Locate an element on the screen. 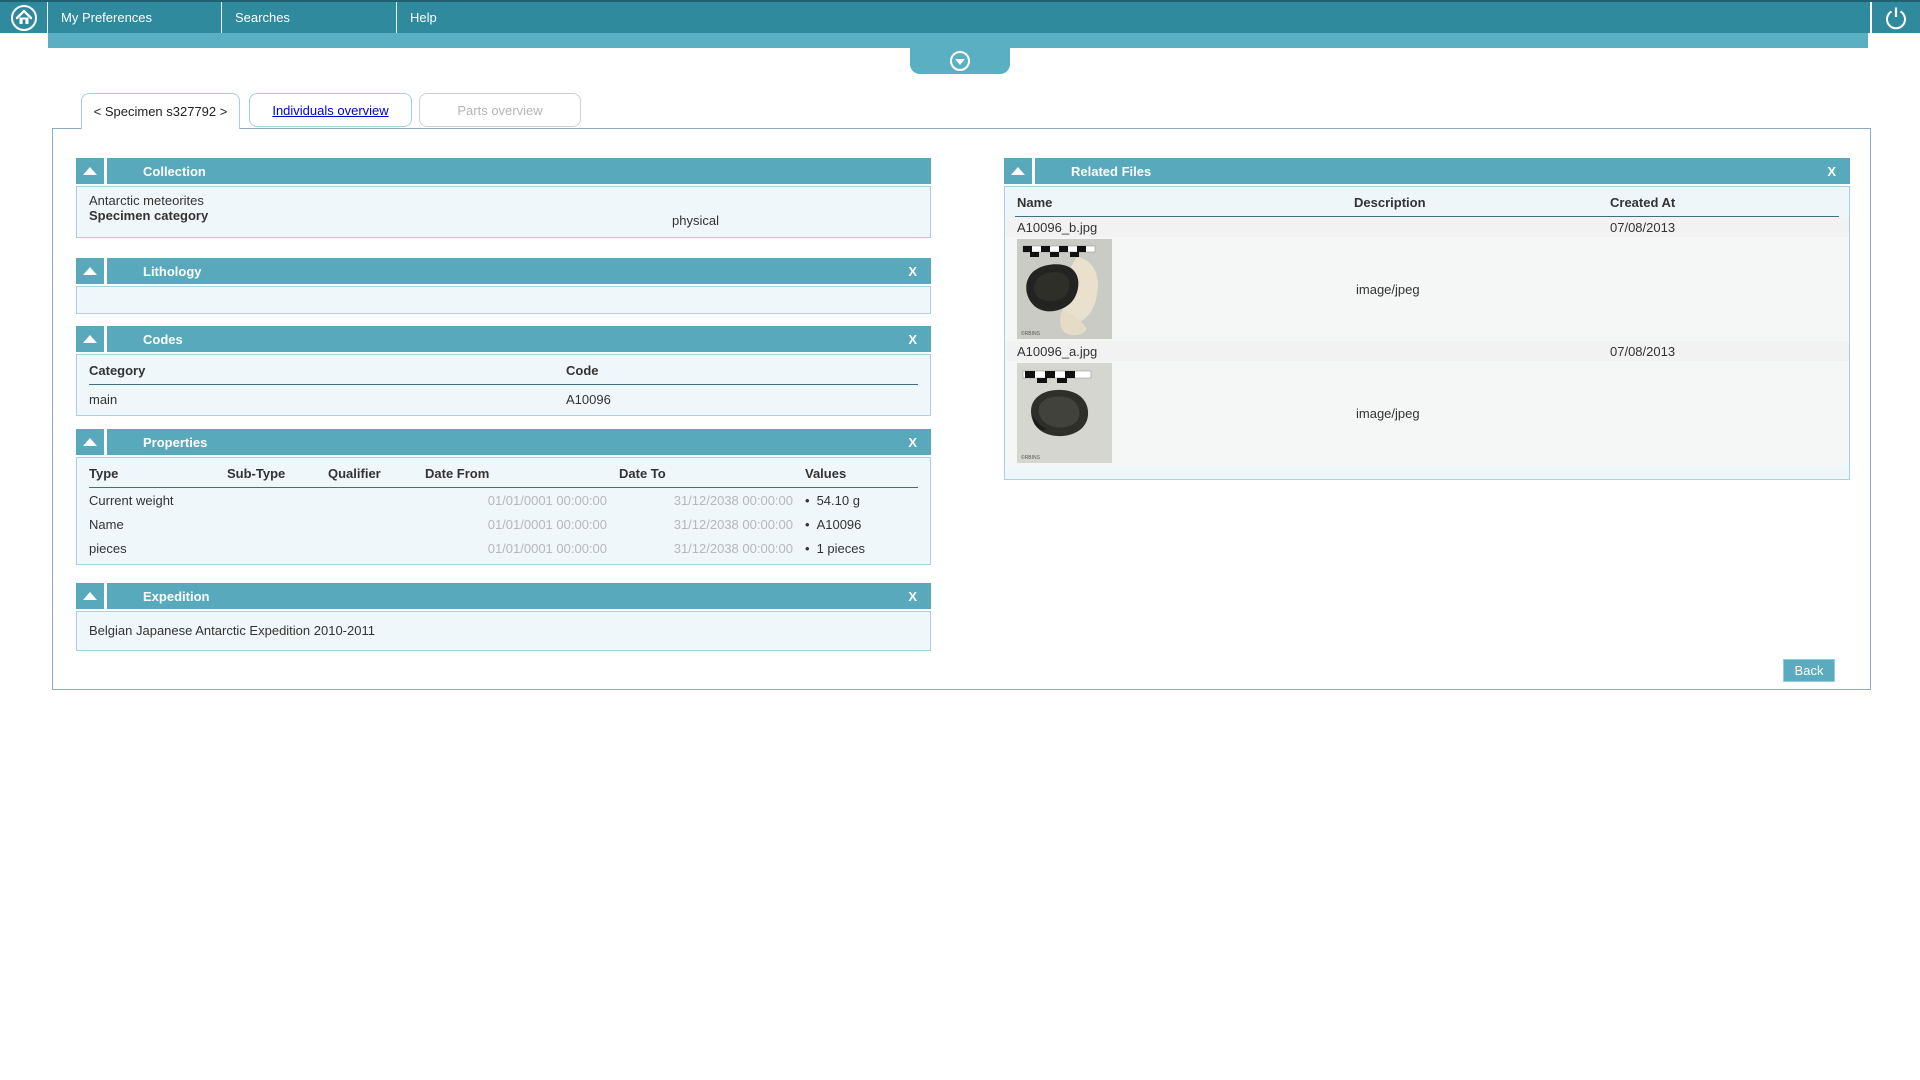  home-button is located at coordinates (24, 17).